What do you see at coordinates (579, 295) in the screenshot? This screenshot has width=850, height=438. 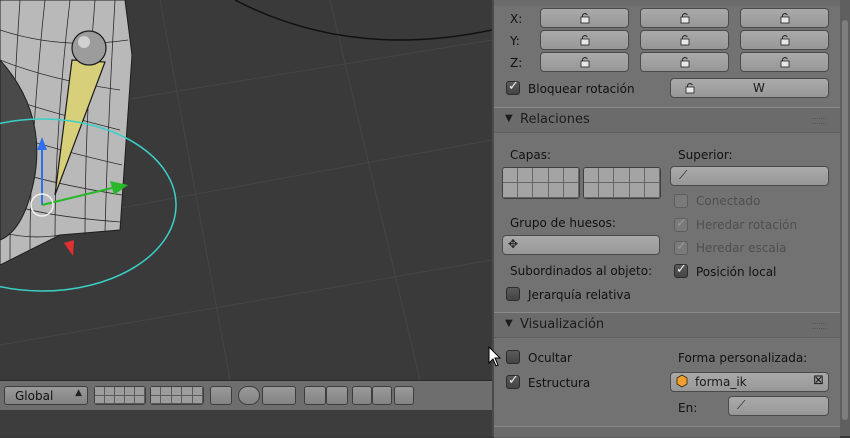 I see `relative-parenting-label: Jerarquía relativa` at bounding box center [579, 295].